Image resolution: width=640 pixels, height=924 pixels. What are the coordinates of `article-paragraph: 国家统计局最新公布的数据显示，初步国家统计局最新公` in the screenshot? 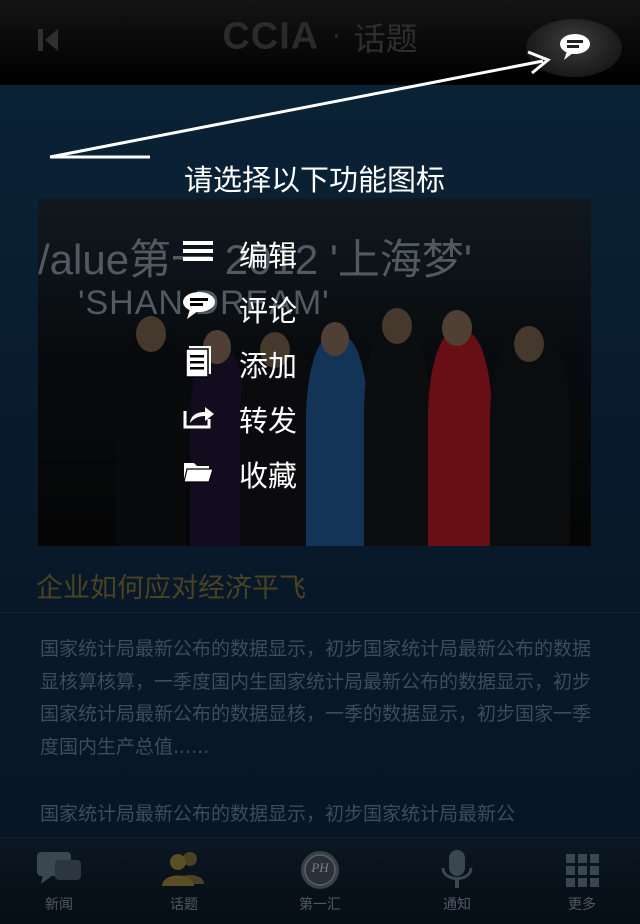 It's located at (278, 814).